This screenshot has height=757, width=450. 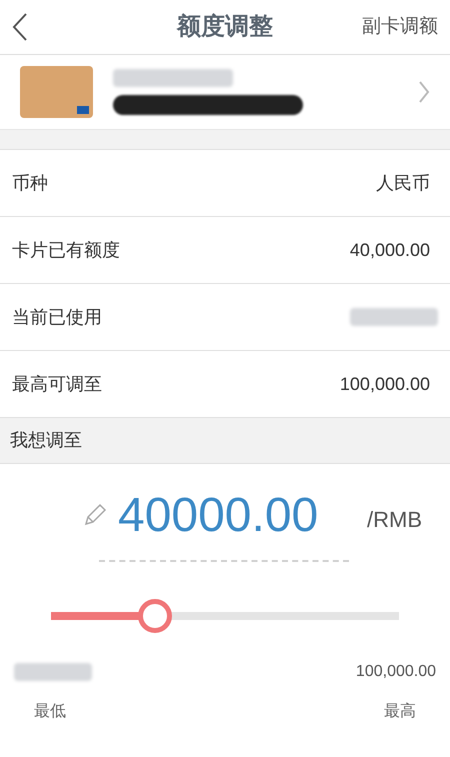 I want to click on row-label: 卡片已有额度, so click(x=66, y=250).